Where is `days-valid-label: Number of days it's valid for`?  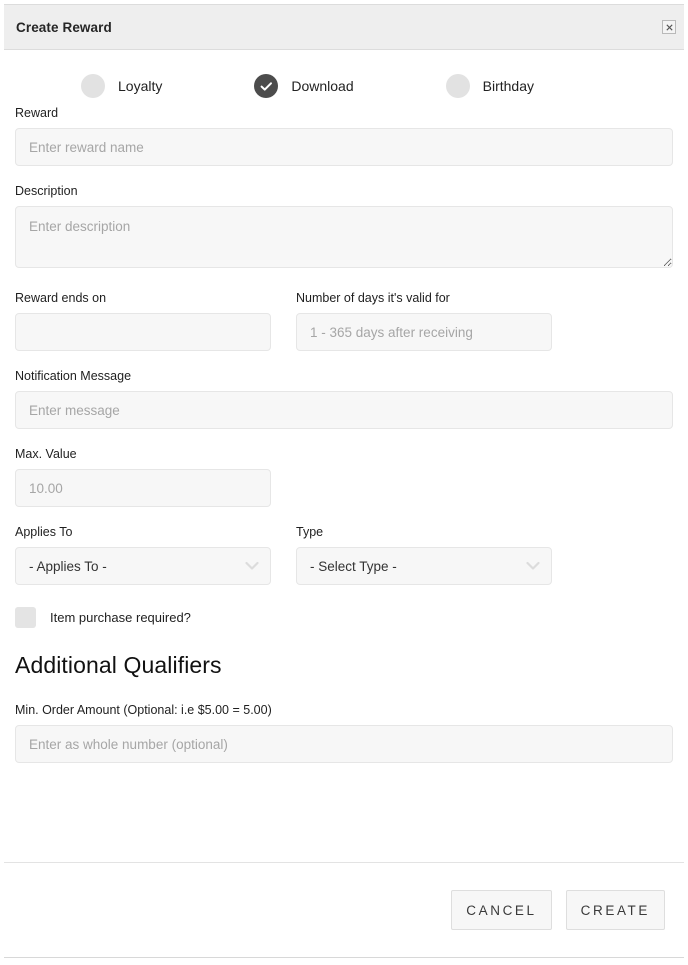 days-valid-label: Number of days it's valid for is located at coordinates (373, 298).